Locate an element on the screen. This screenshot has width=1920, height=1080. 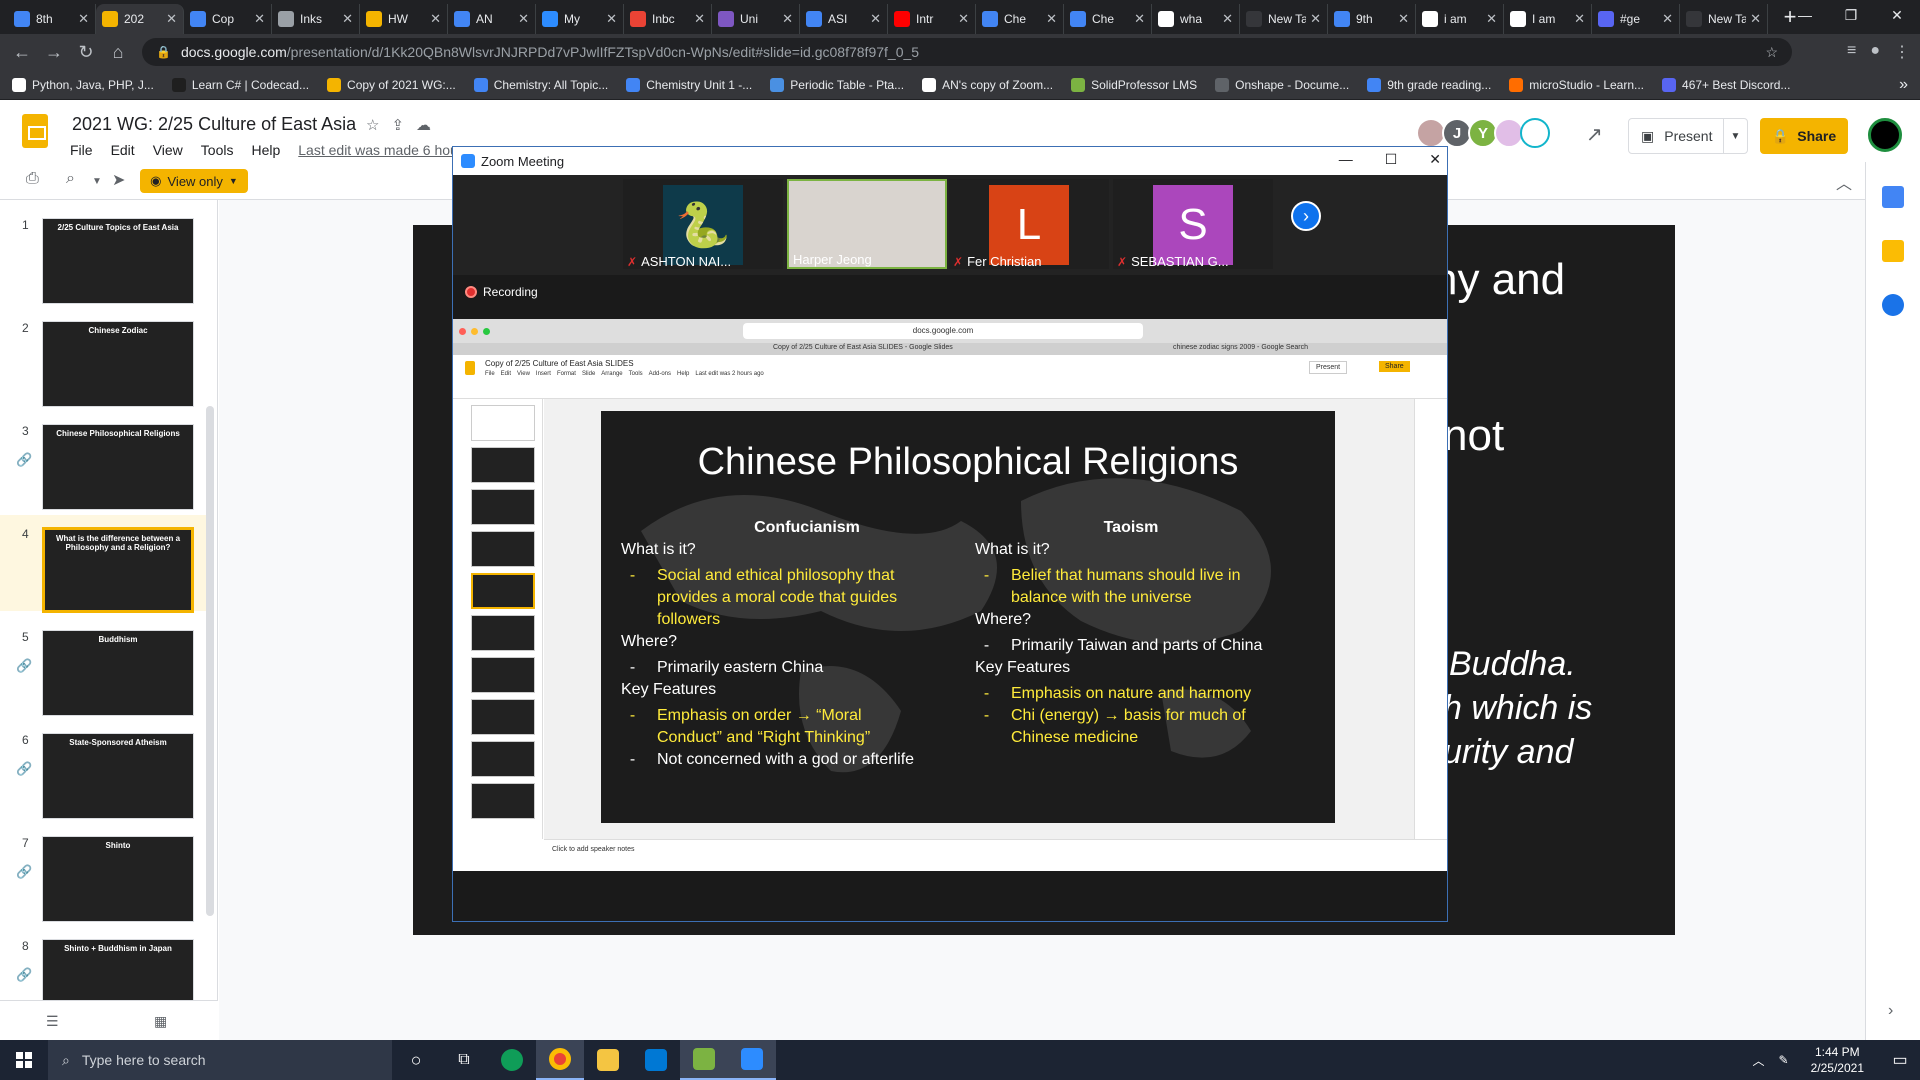
filmstrip-view-icon: ☰ is located at coordinates (52, 1021).